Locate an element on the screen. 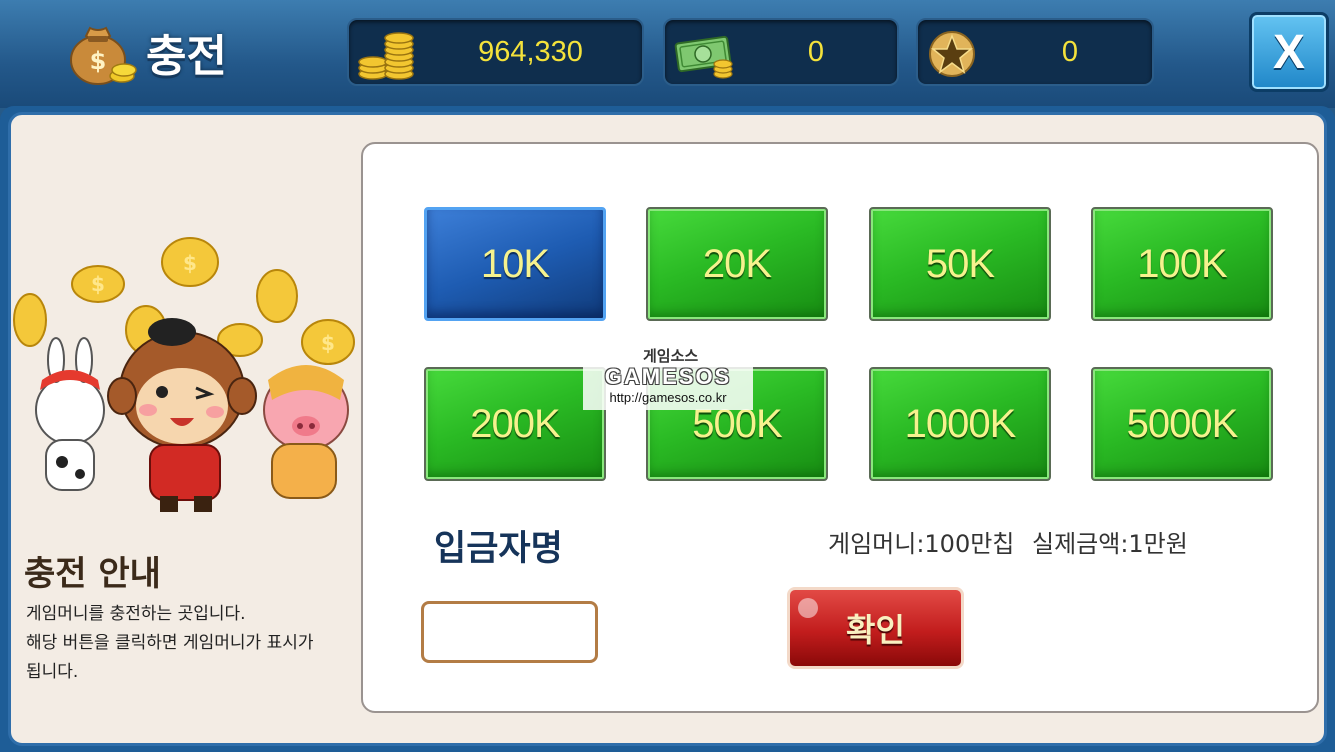 This screenshot has width=1335, height=752. gold-amount: 964,330 is located at coordinates (530, 51).